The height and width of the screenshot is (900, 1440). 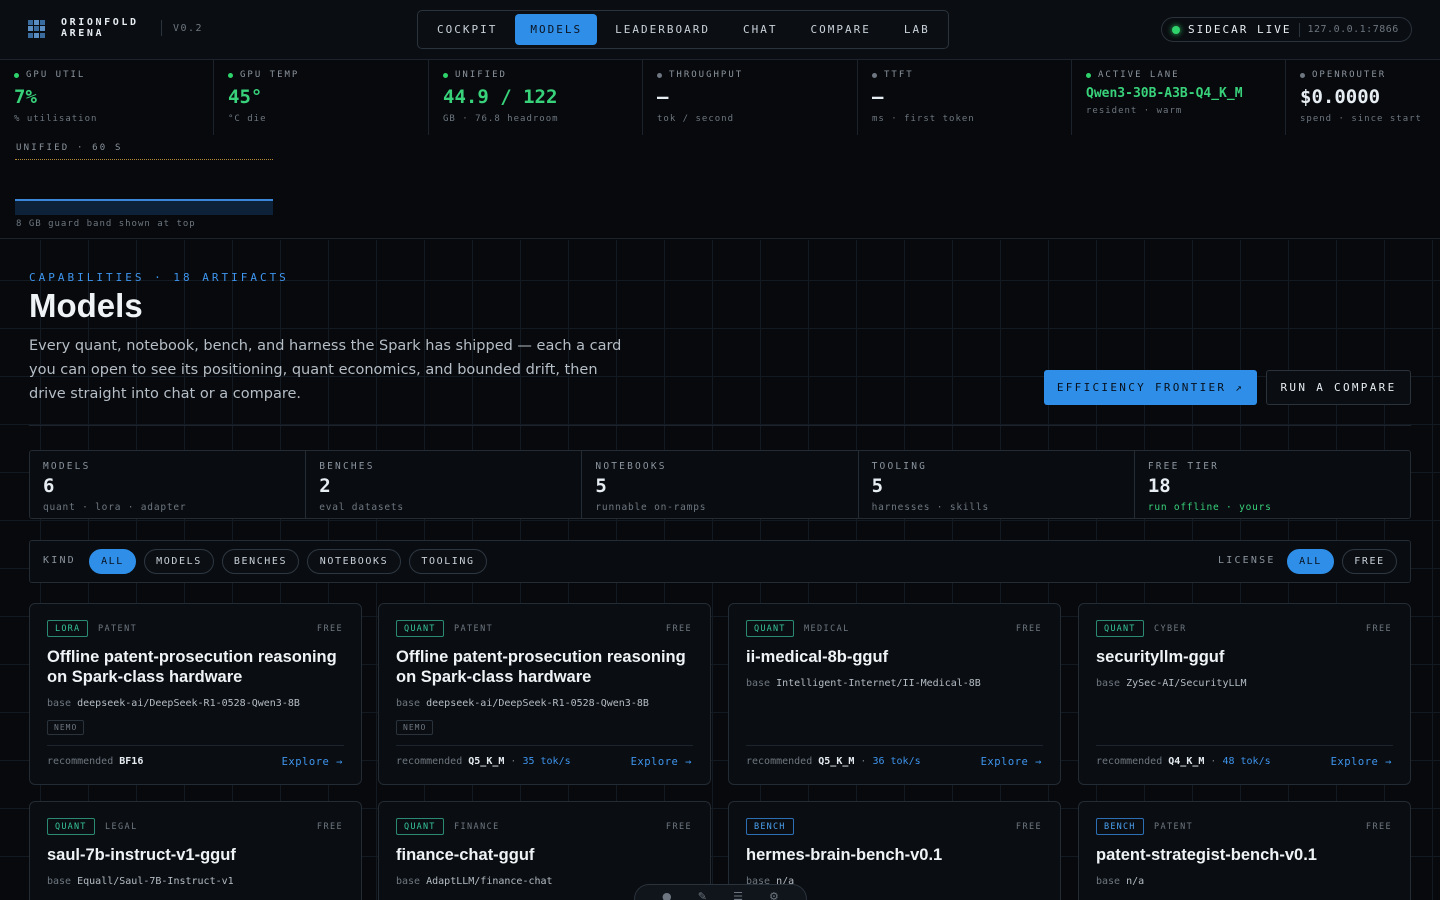 What do you see at coordinates (1183, 761) in the screenshot?
I see `recommended-quant: recommended Q4_K_M · 48 tok/s` at bounding box center [1183, 761].